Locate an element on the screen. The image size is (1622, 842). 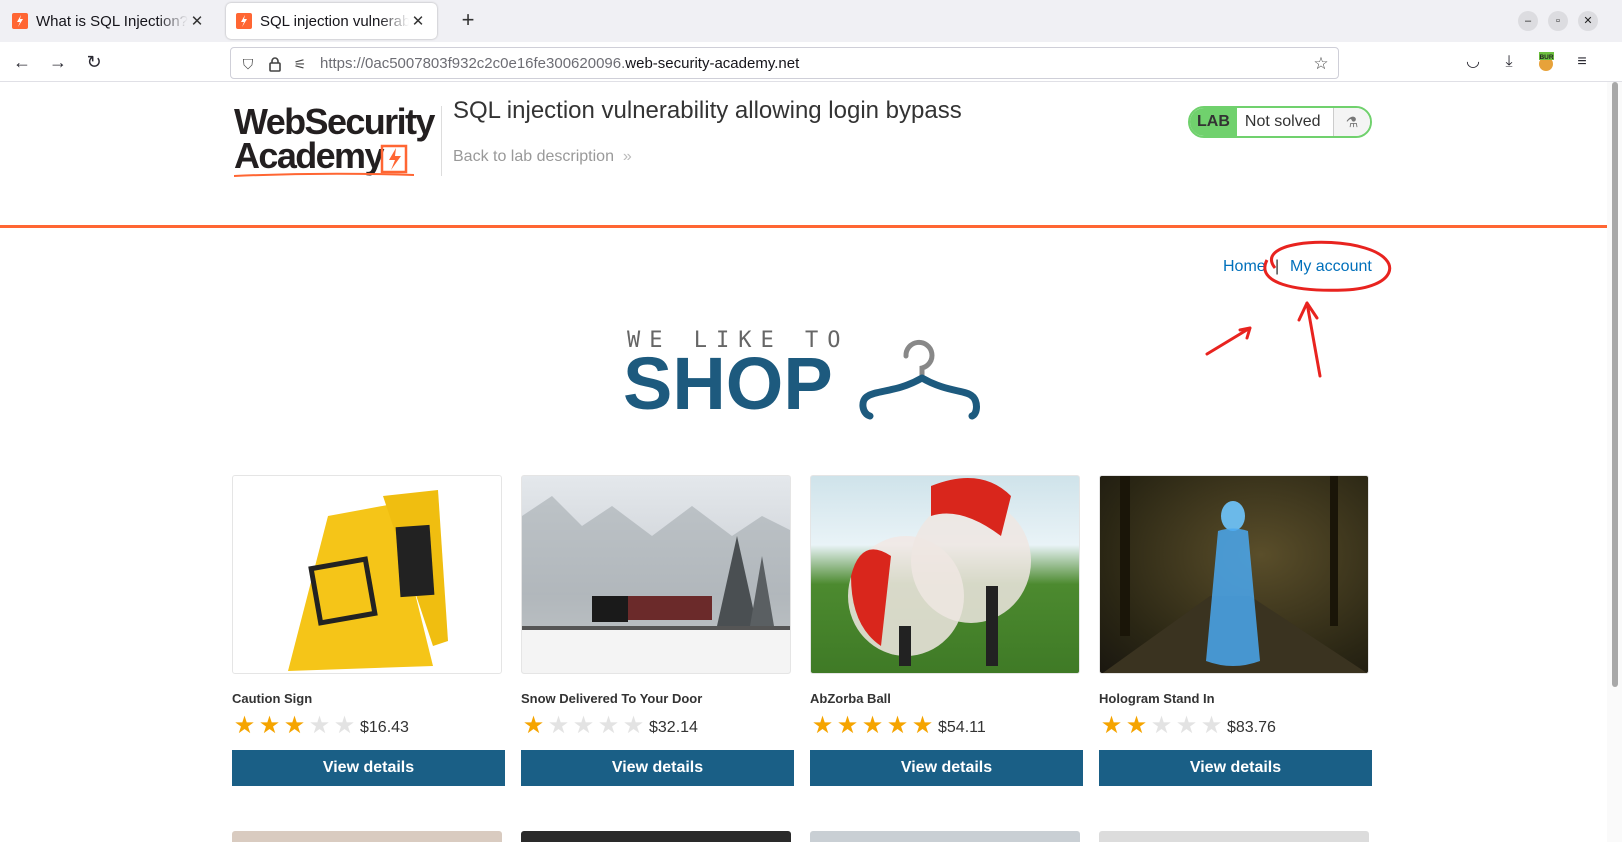
page-scrollbar is located at coordinates (1614, 462).